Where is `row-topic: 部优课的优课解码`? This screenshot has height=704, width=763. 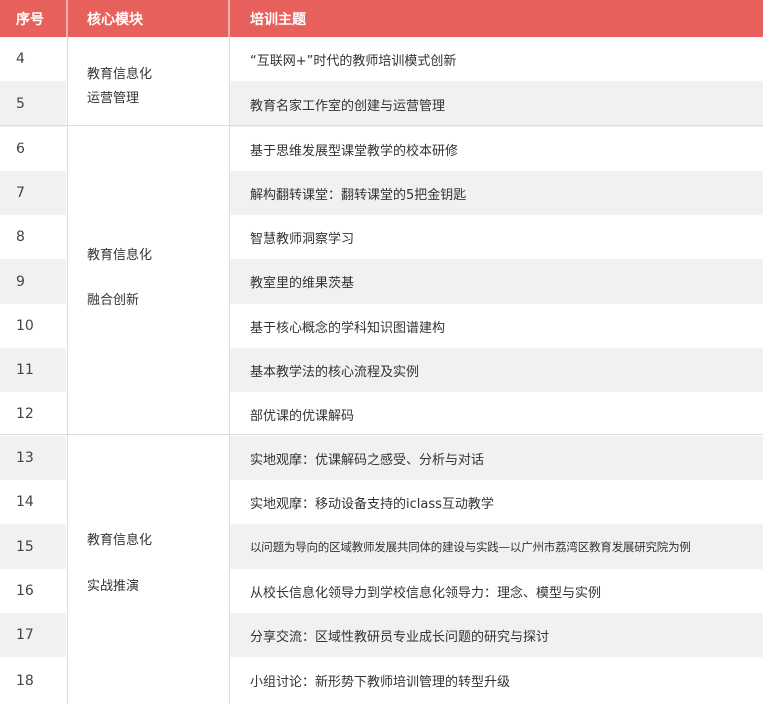
row-topic: 部优课的优课解码 is located at coordinates (302, 416).